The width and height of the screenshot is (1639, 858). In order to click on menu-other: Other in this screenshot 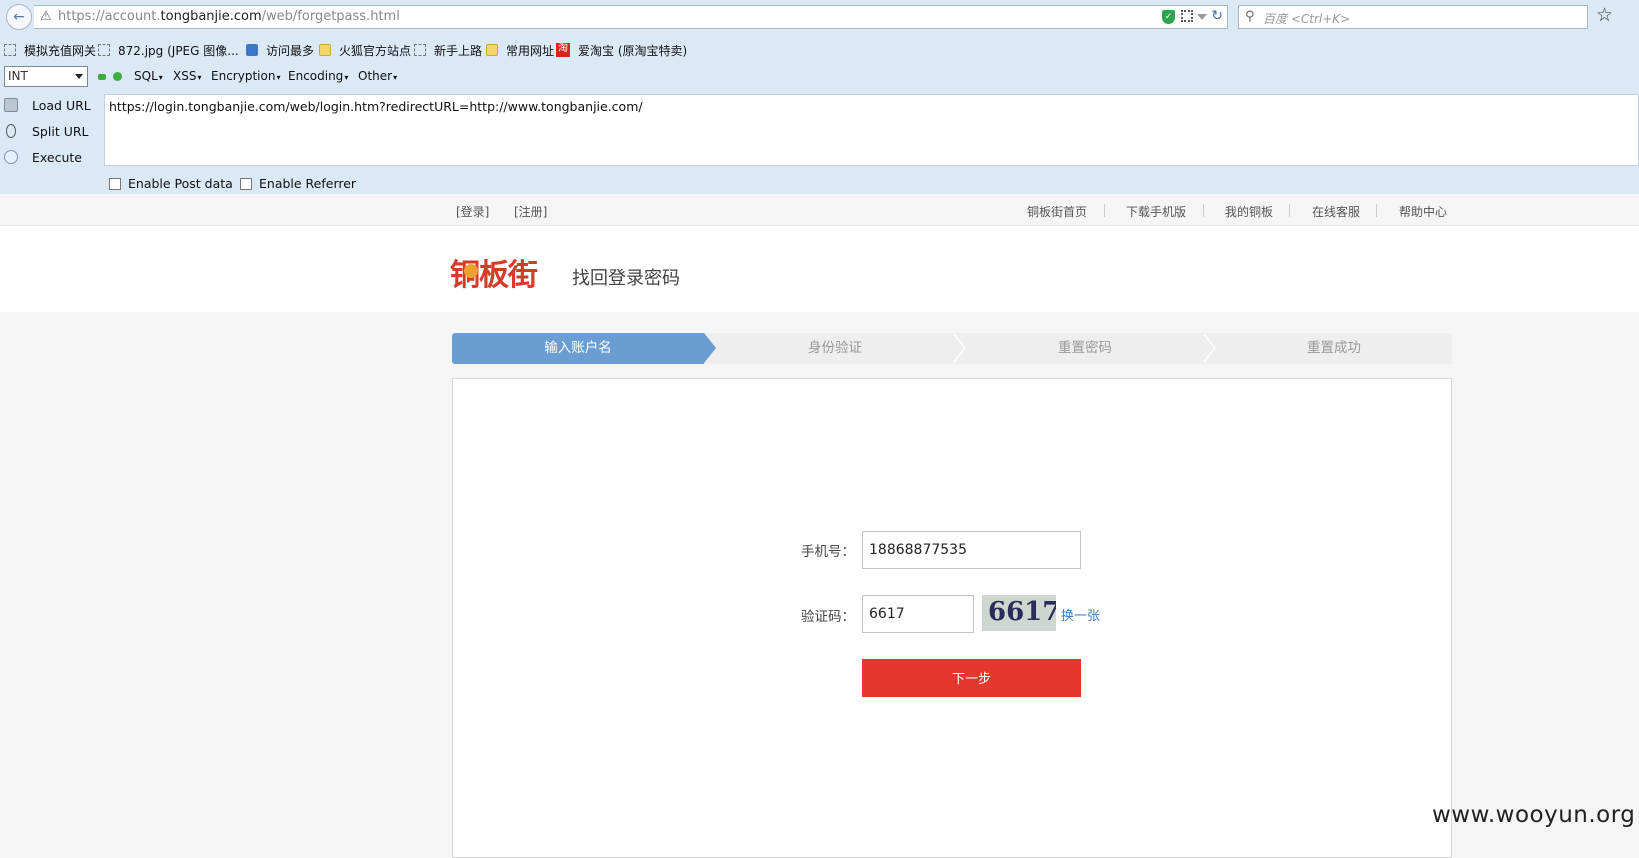, I will do `click(377, 76)`.